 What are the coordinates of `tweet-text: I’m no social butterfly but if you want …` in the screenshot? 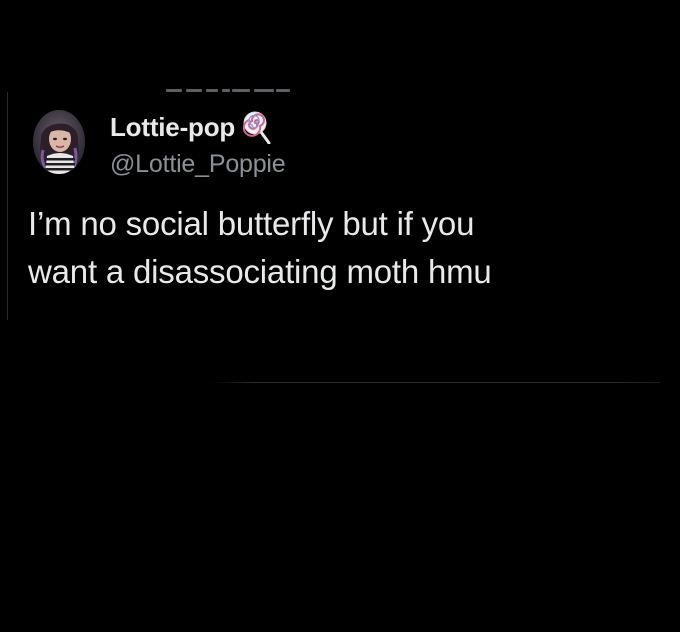 It's located at (338, 248).